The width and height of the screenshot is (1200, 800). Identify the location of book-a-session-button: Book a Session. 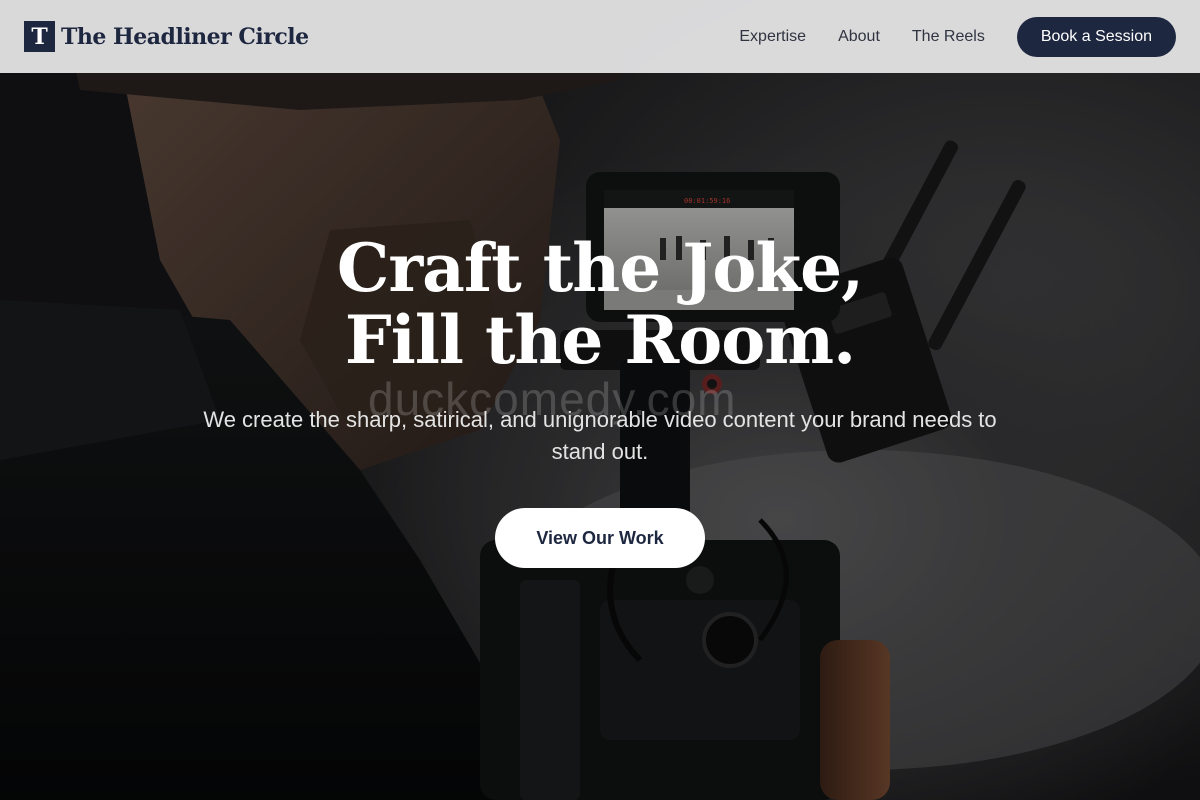
(1096, 36).